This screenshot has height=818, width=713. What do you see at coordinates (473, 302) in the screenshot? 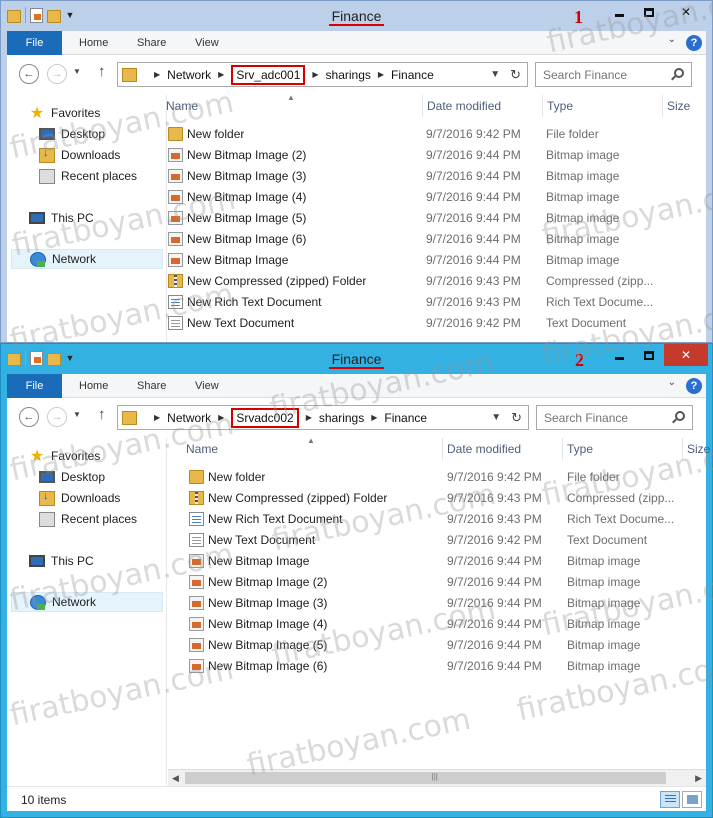
I see `file-date: 9/7/2016 9:43 PM` at bounding box center [473, 302].